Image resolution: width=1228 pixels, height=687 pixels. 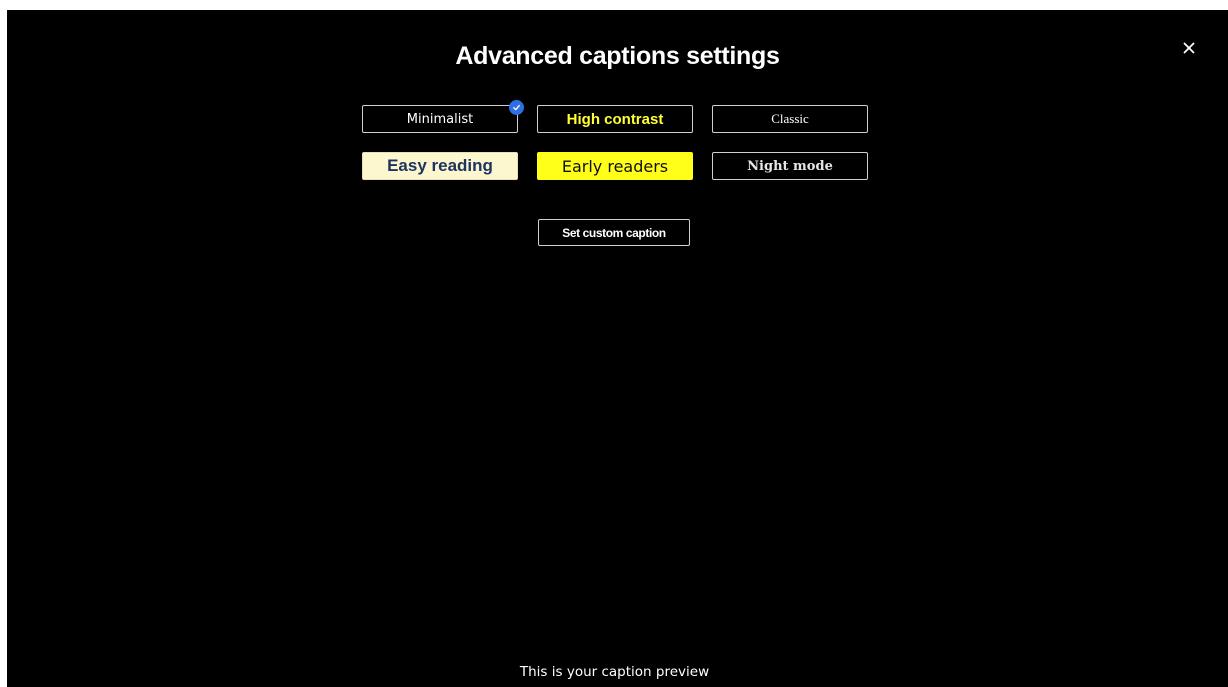 I want to click on preset-high-contrast-button: High contrast, so click(x=615, y=119).